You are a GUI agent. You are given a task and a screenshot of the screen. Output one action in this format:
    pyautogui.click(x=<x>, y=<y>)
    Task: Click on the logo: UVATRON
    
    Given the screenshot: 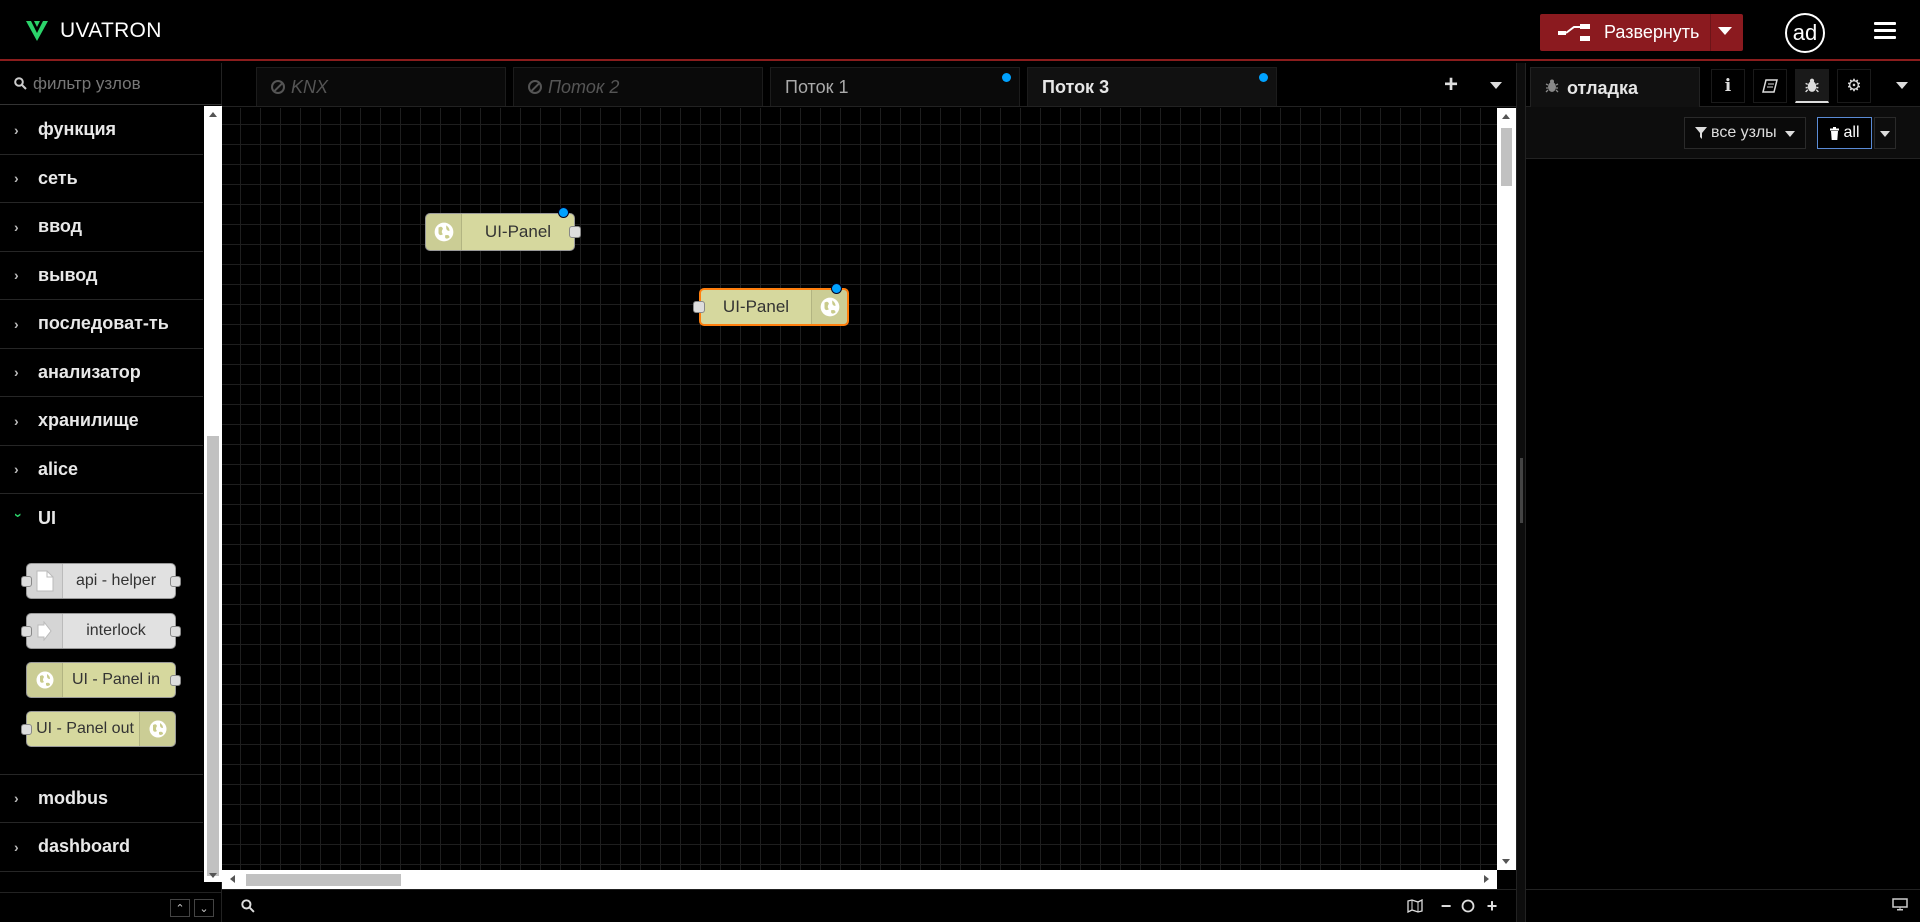 What is the action you would take?
    pyautogui.click(x=93, y=31)
    